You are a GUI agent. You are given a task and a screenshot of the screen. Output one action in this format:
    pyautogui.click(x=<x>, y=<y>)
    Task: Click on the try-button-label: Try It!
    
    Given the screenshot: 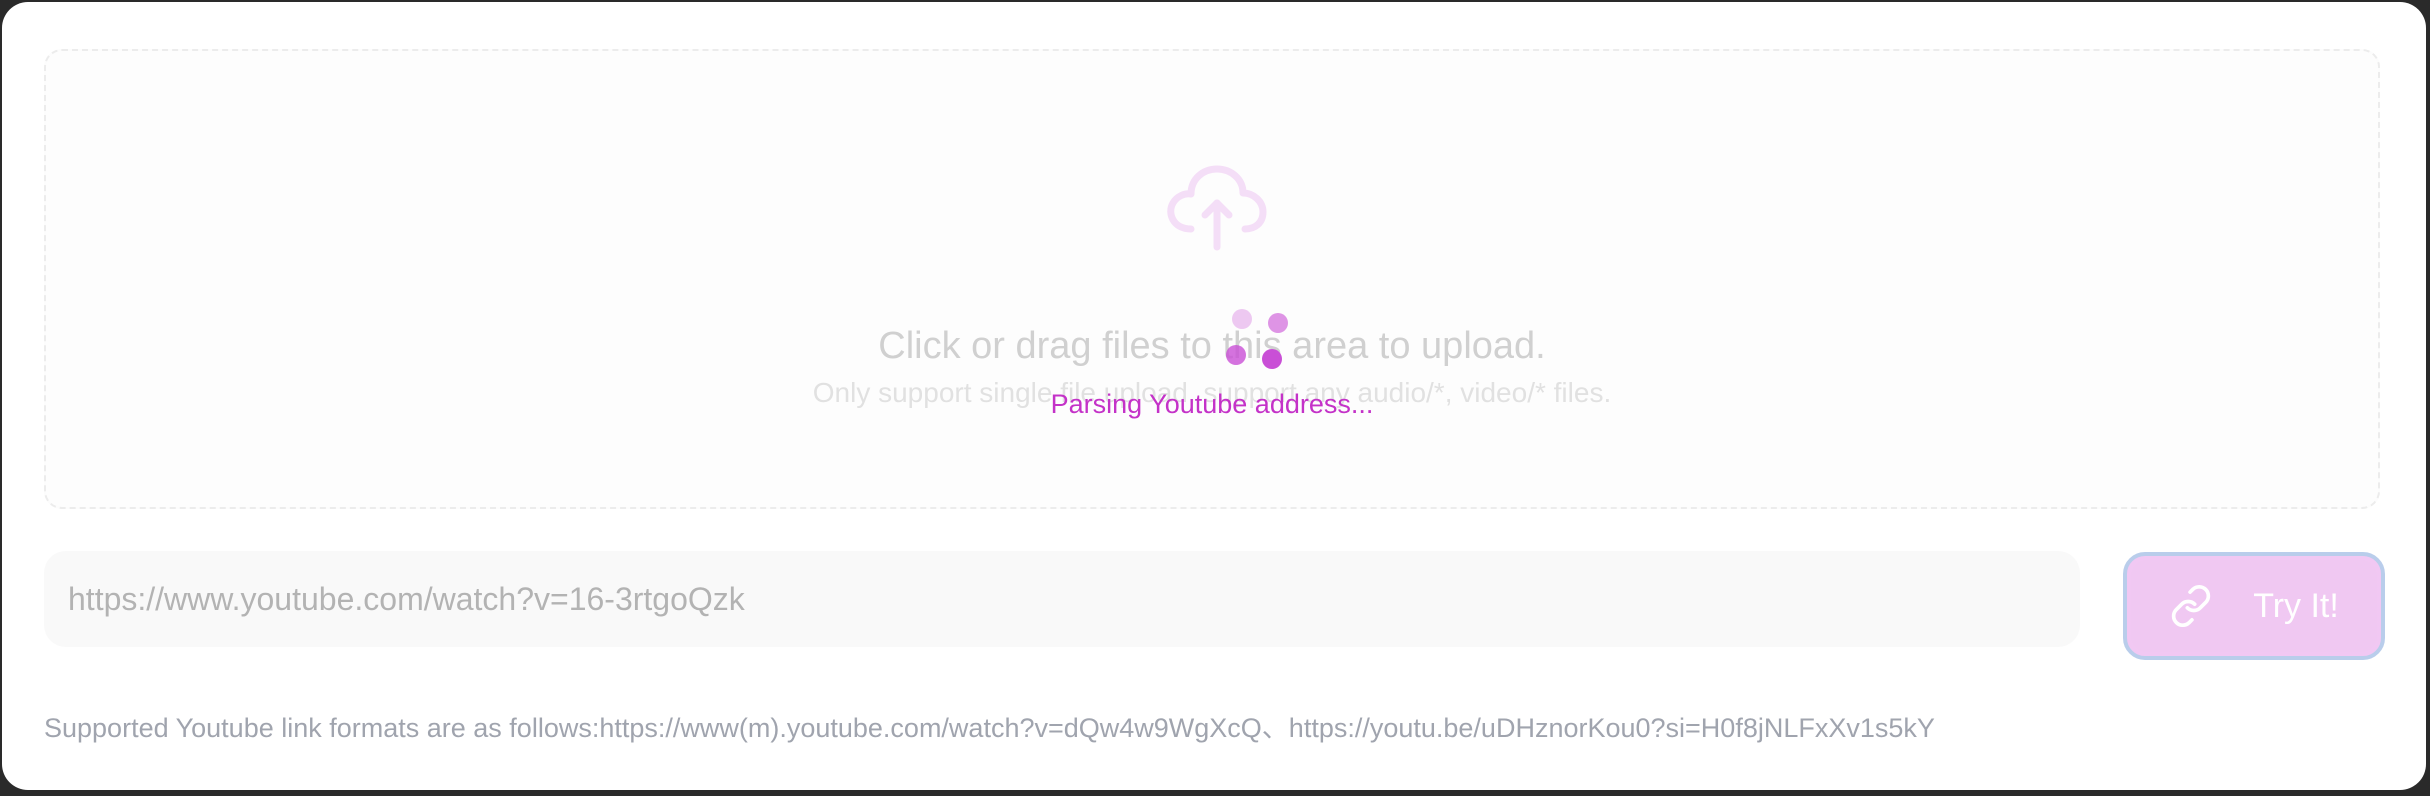 What is the action you would take?
    pyautogui.click(x=2296, y=605)
    